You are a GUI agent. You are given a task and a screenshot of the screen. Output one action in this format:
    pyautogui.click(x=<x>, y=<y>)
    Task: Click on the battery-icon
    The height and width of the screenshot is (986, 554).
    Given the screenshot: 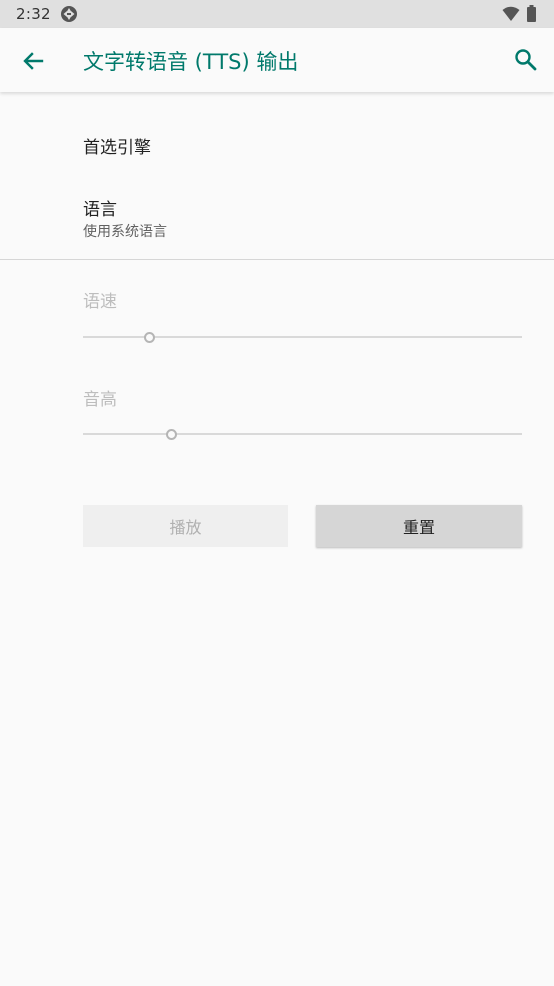 What is the action you would take?
    pyautogui.click(x=531, y=13)
    